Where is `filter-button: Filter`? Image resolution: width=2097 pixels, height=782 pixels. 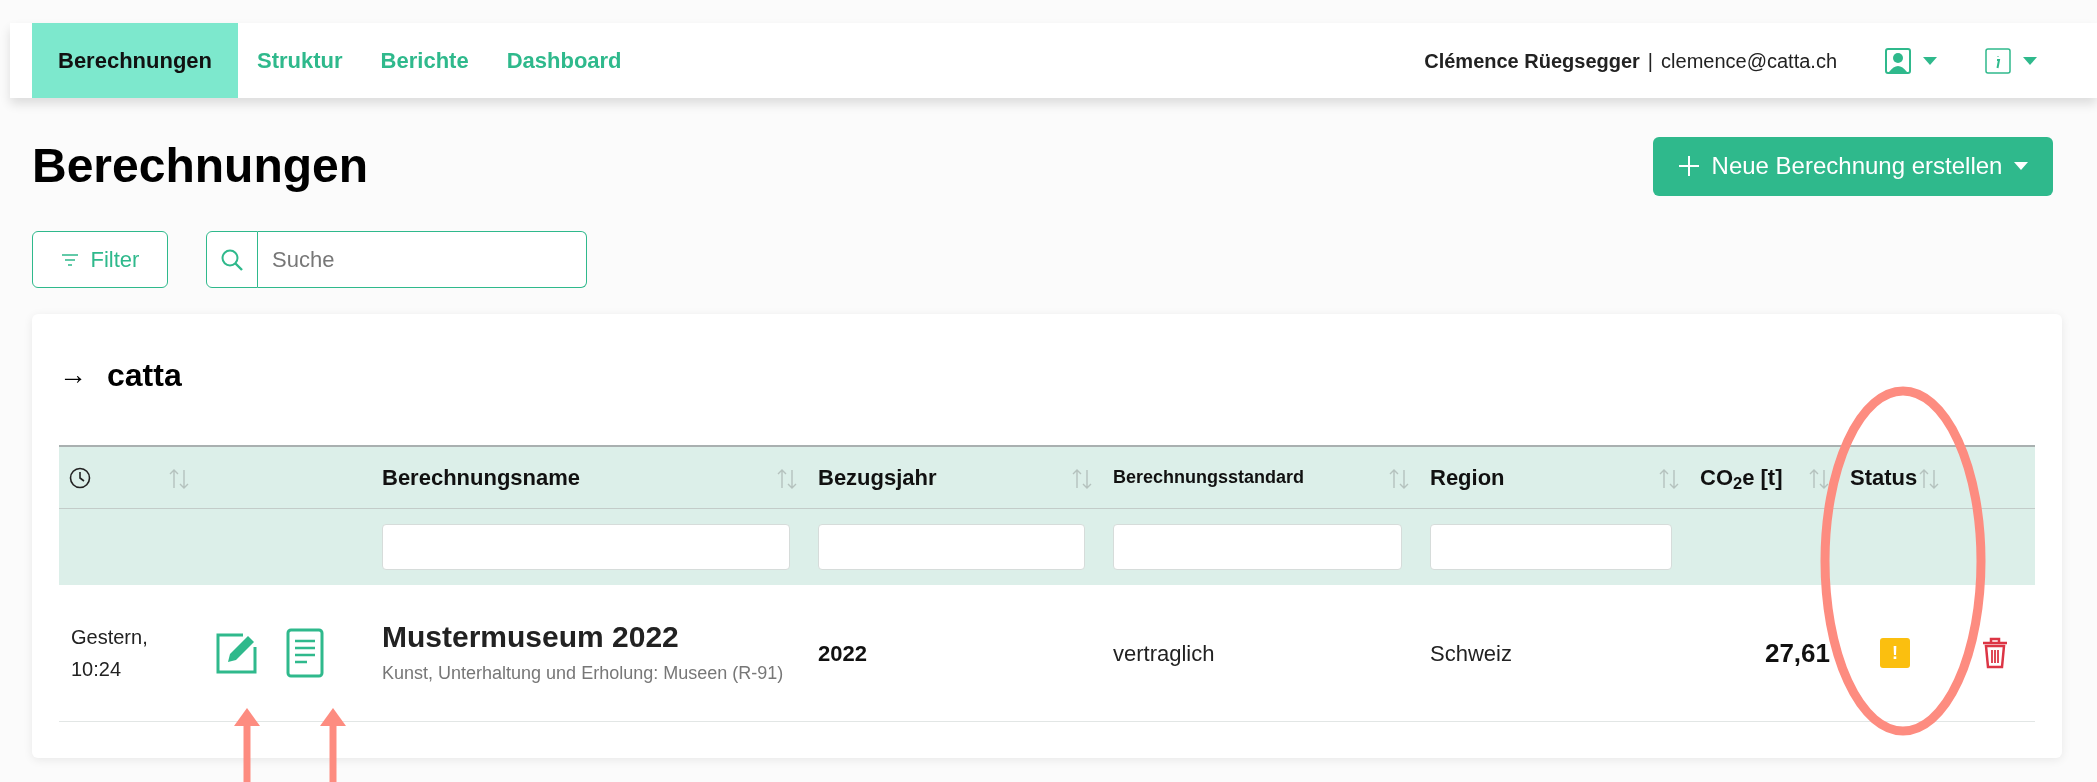
filter-button: Filter is located at coordinates (100, 259).